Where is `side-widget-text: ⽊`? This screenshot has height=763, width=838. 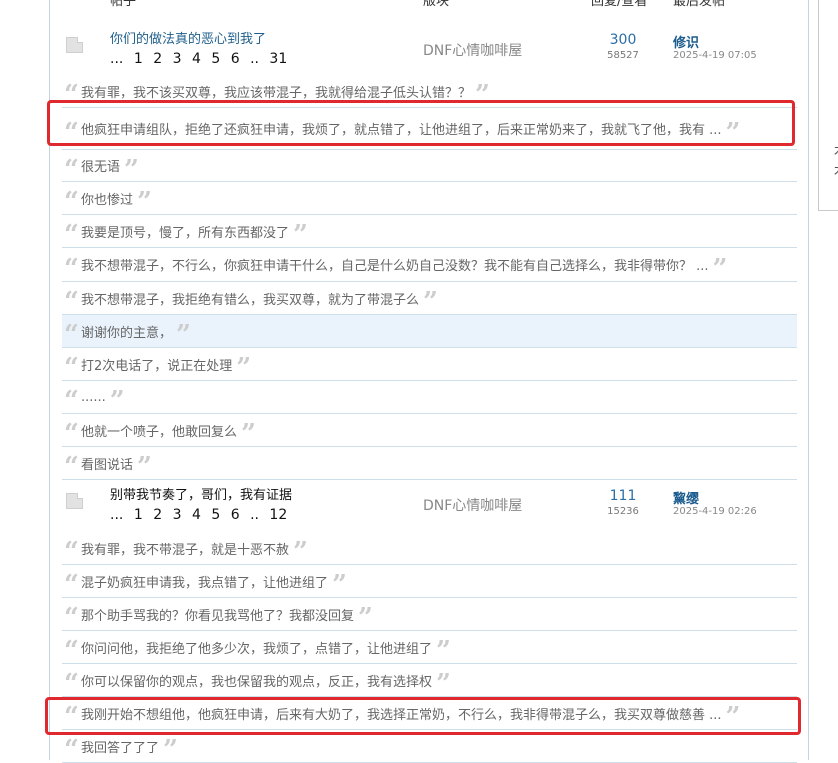 side-widget-text: ⽊ is located at coordinates (836, 169).